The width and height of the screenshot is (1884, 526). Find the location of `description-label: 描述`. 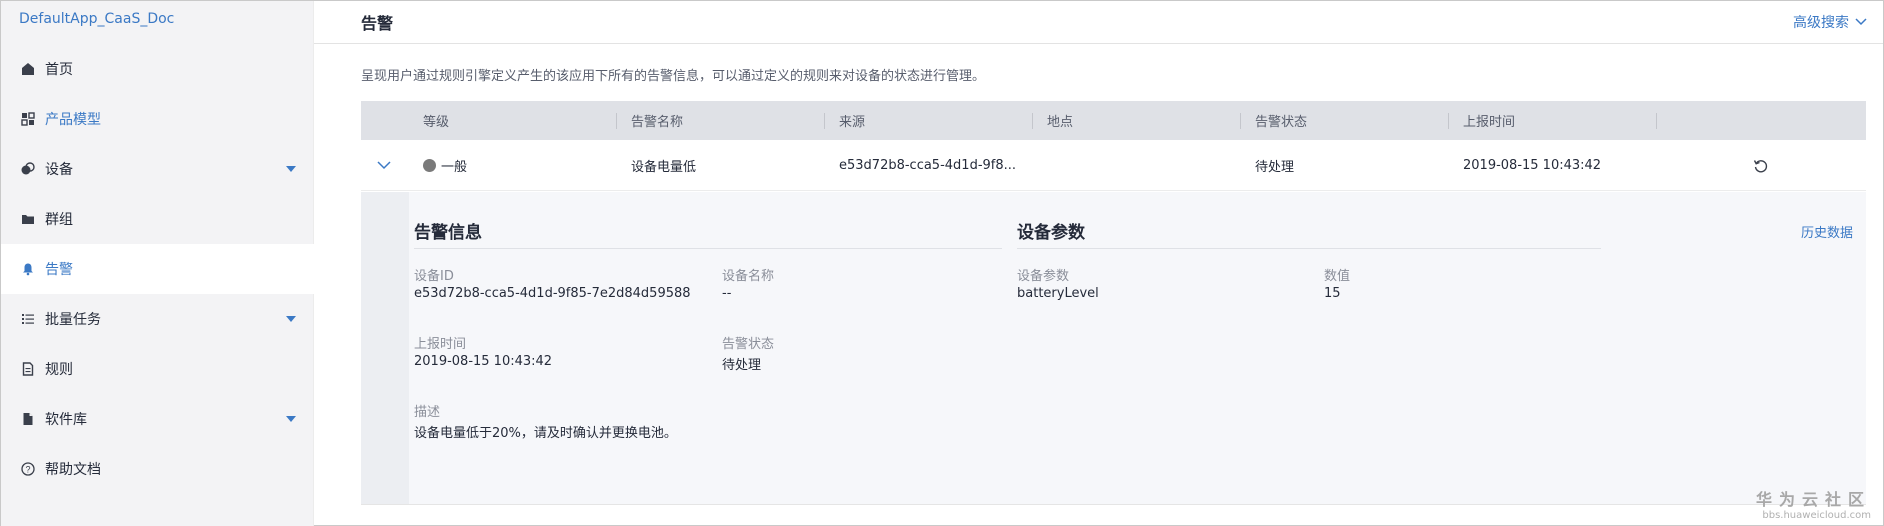

description-label: 描述 is located at coordinates (427, 412).